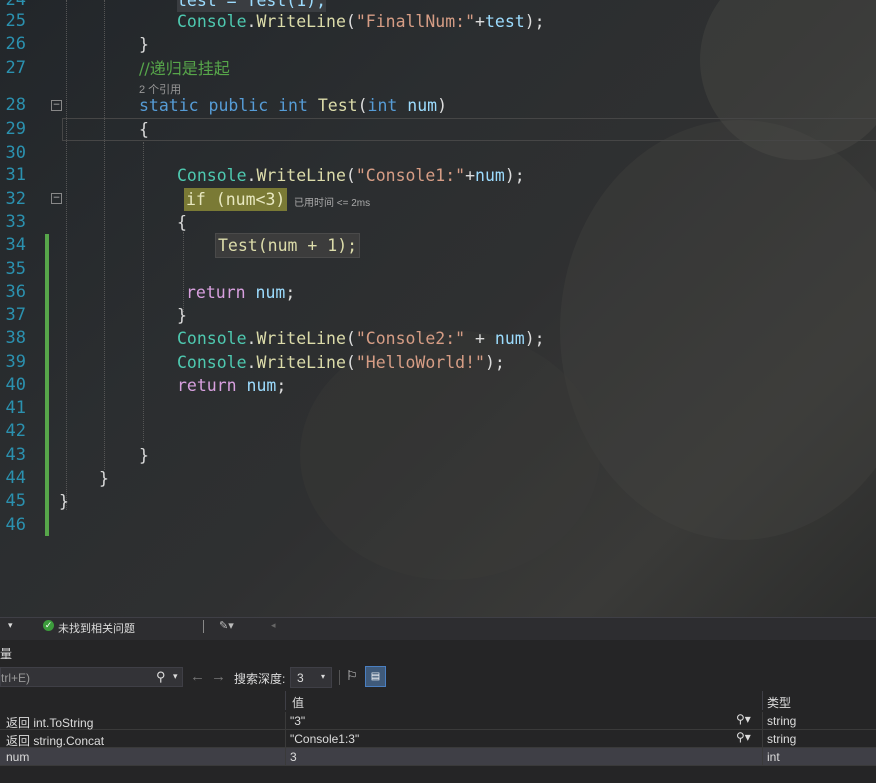 Image resolution: width=876 pixels, height=783 pixels. What do you see at coordinates (782, 739) in the screenshot?
I see `row-type: string` at bounding box center [782, 739].